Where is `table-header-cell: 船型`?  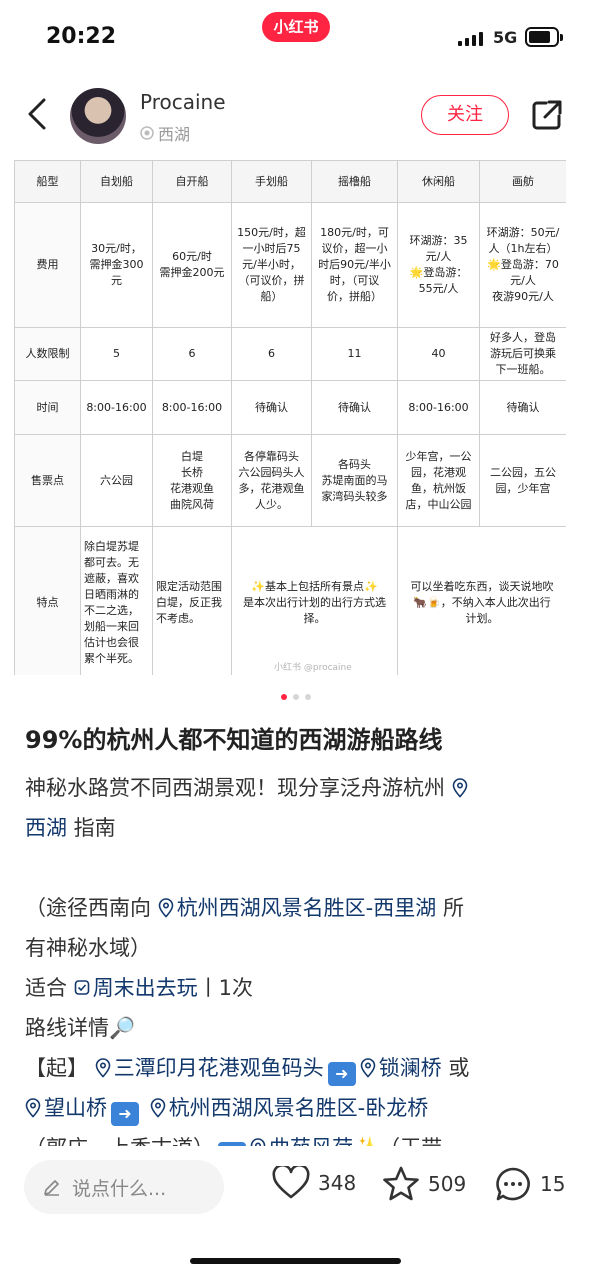
table-header-cell: 船型 is located at coordinates (47, 181).